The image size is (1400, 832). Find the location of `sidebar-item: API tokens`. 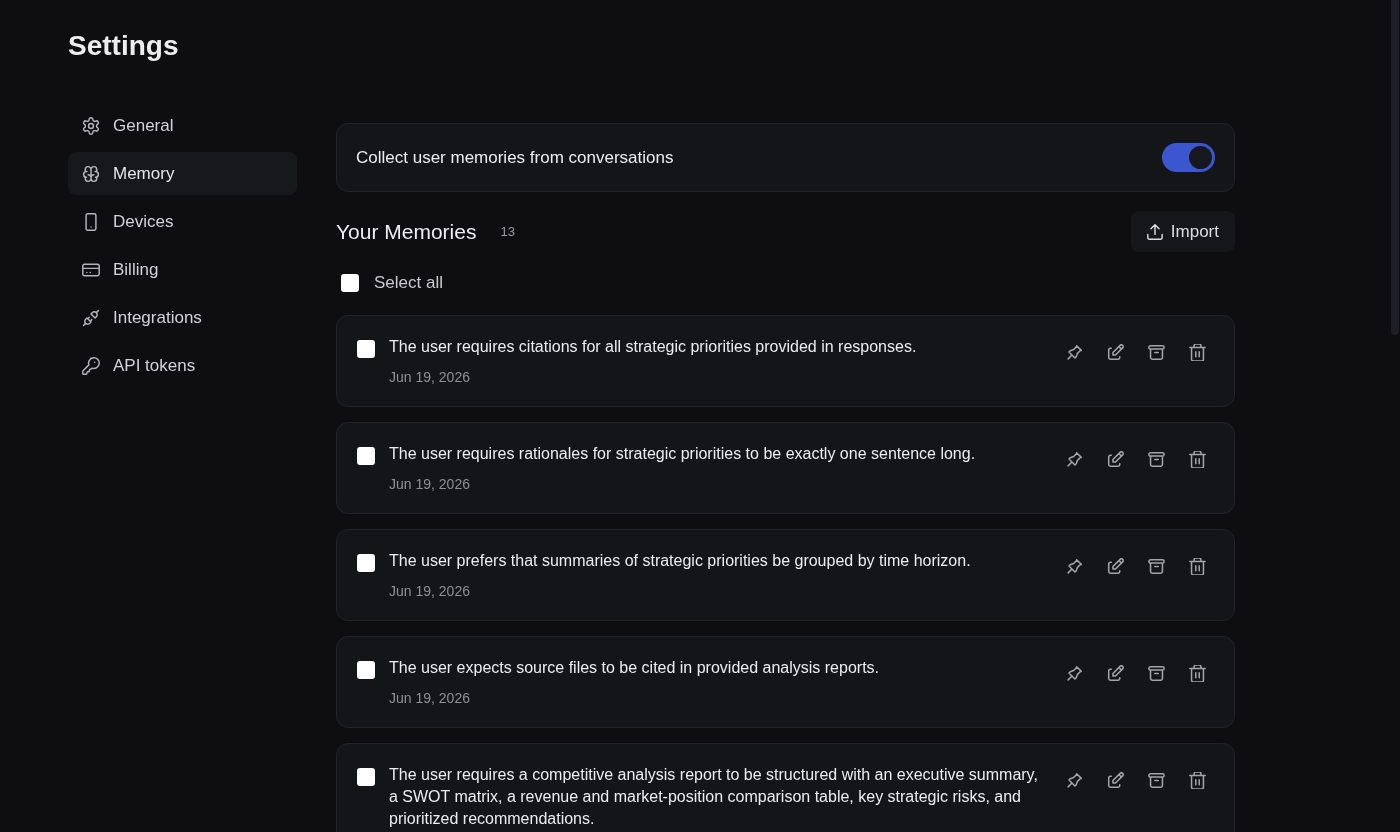

sidebar-item: API tokens is located at coordinates (182, 365).